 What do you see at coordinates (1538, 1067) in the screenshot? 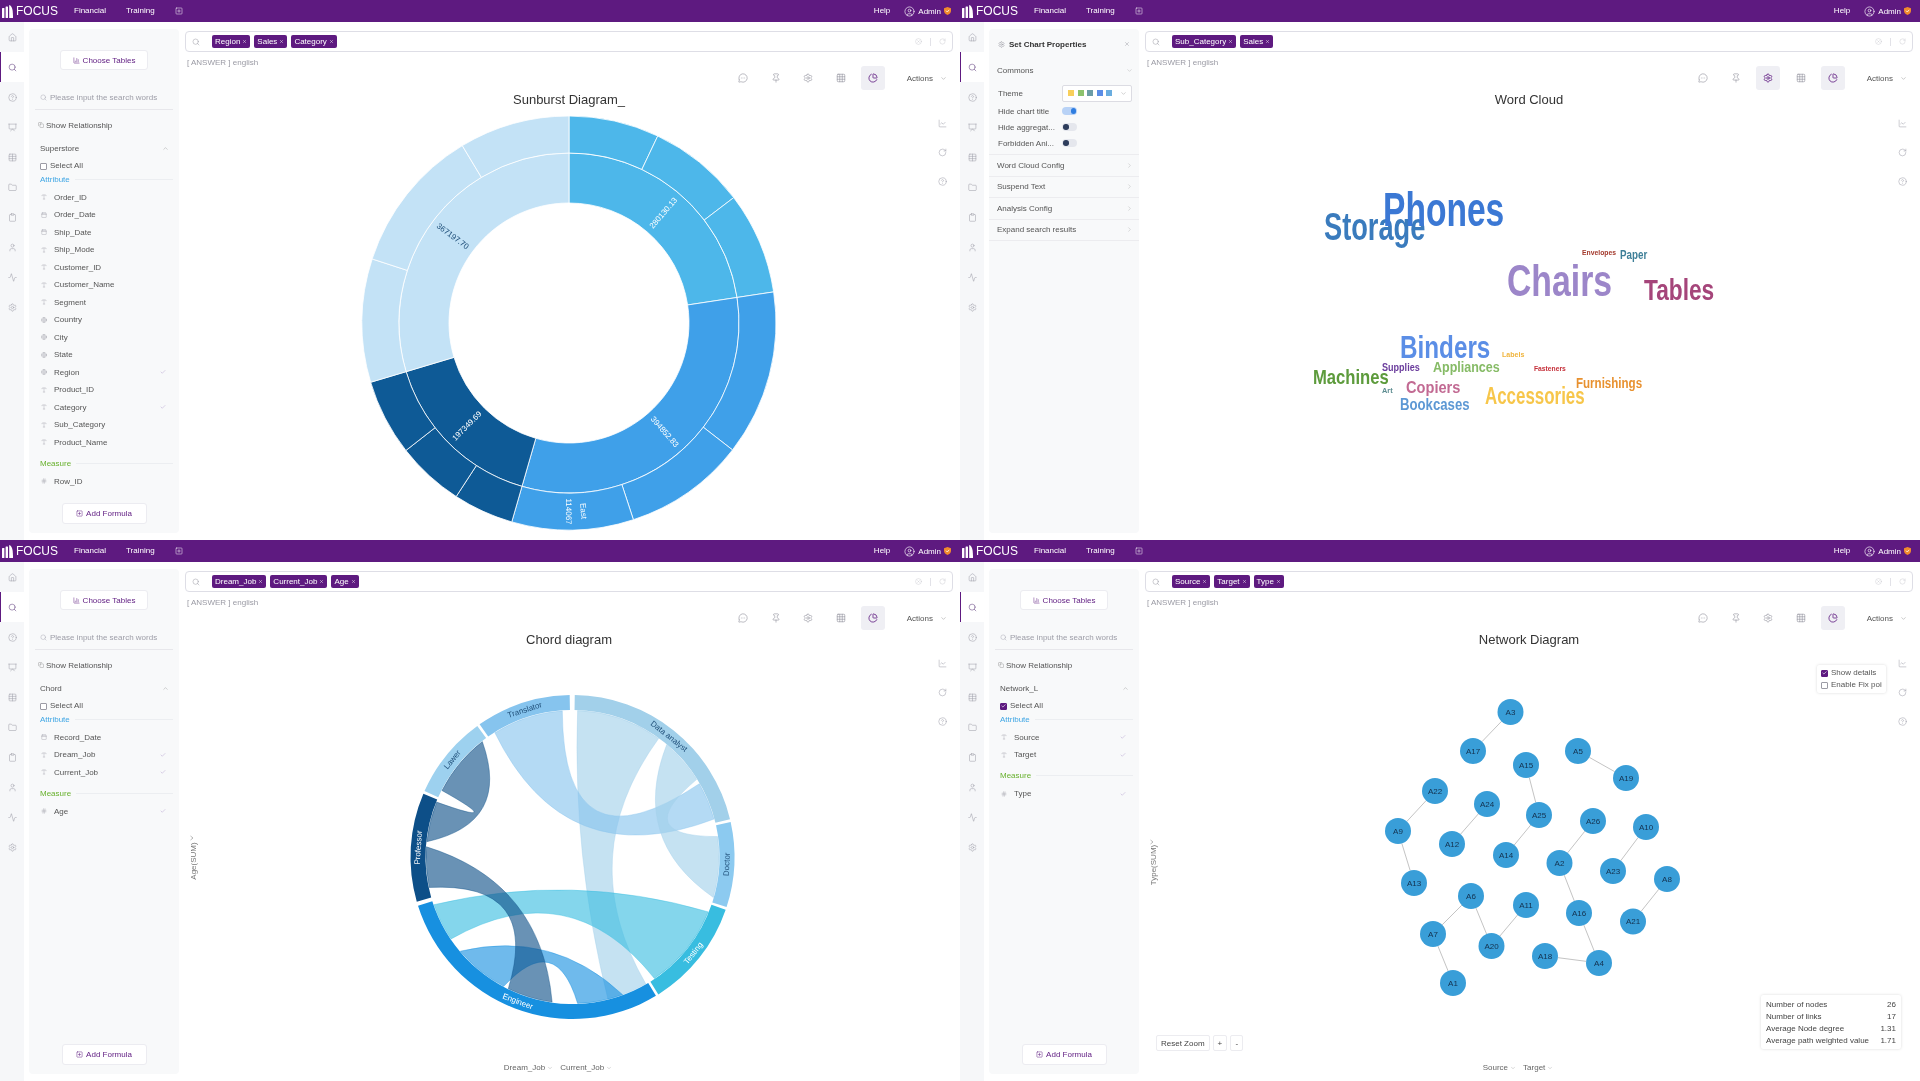
I see `axis-dropdown: Target` at bounding box center [1538, 1067].